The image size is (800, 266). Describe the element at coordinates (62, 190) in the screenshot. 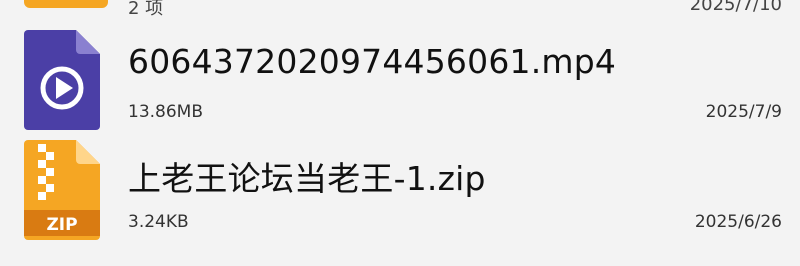

I see `zip-file-icon: ZIP` at that location.